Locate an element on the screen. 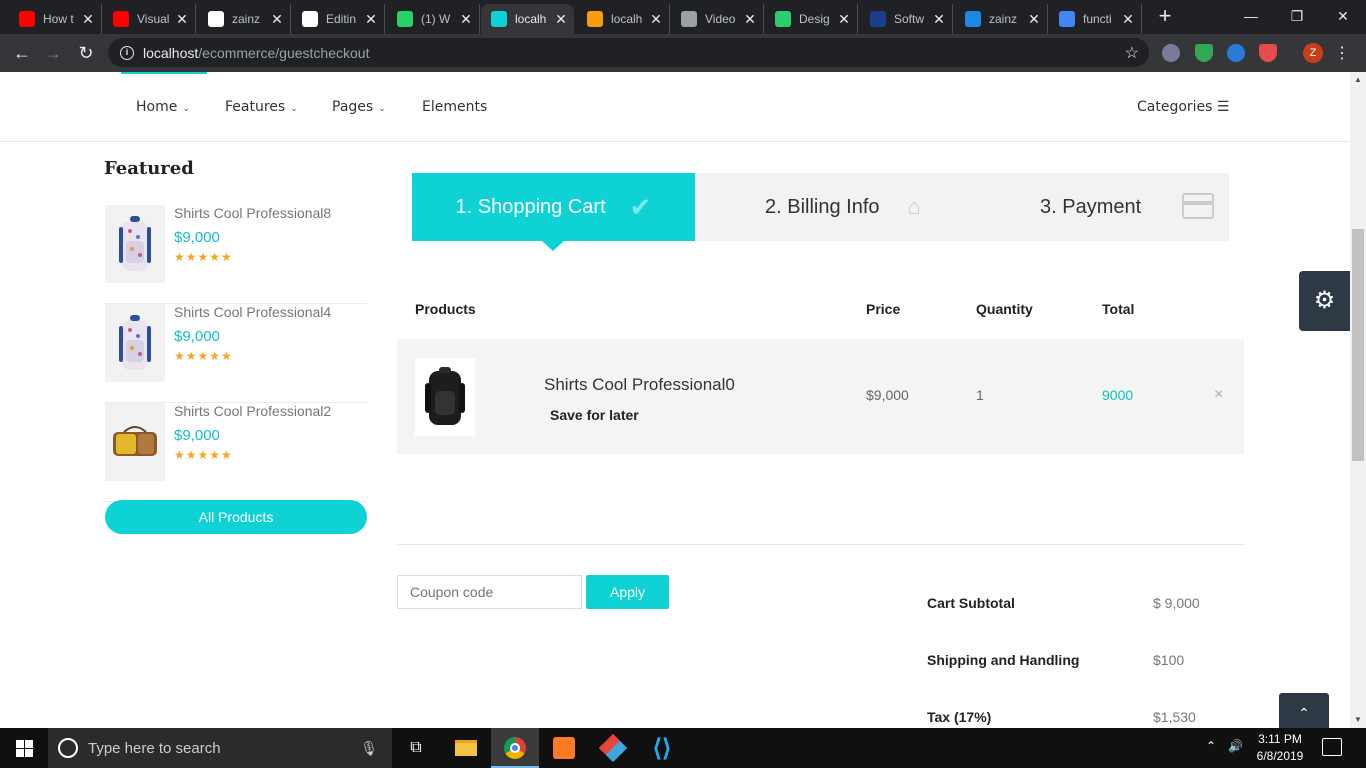 The height and width of the screenshot is (768, 1366). tab-label: Video is located at coordinates (720, 19).